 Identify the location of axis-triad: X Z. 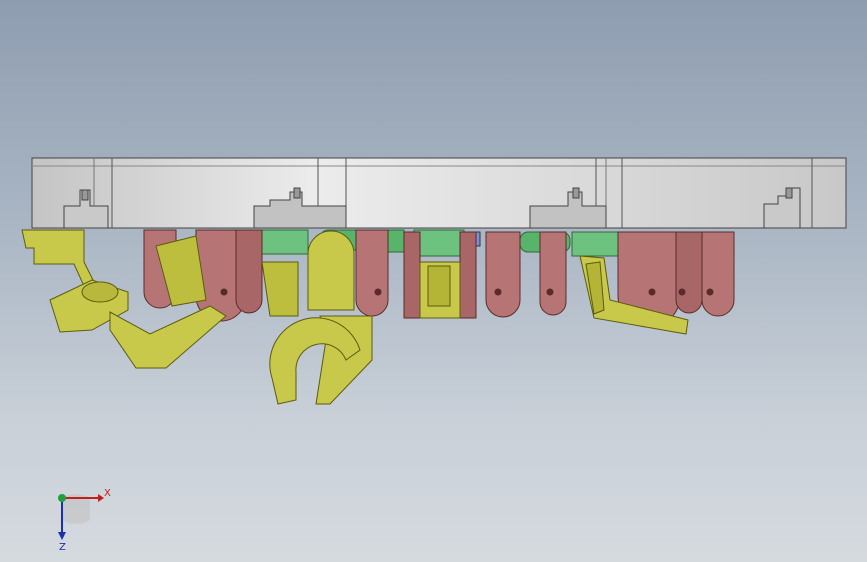
(84, 519).